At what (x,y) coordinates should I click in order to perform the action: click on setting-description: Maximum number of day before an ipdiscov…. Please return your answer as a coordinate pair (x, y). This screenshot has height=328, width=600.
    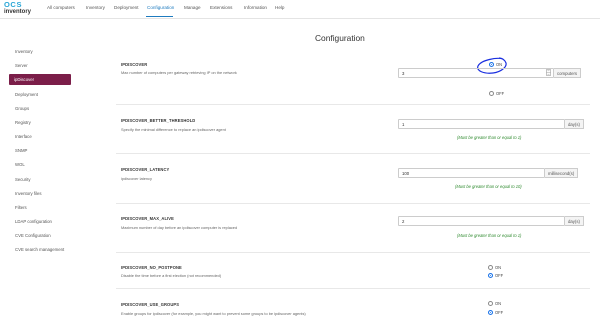
    Looking at the image, I should click on (179, 227).